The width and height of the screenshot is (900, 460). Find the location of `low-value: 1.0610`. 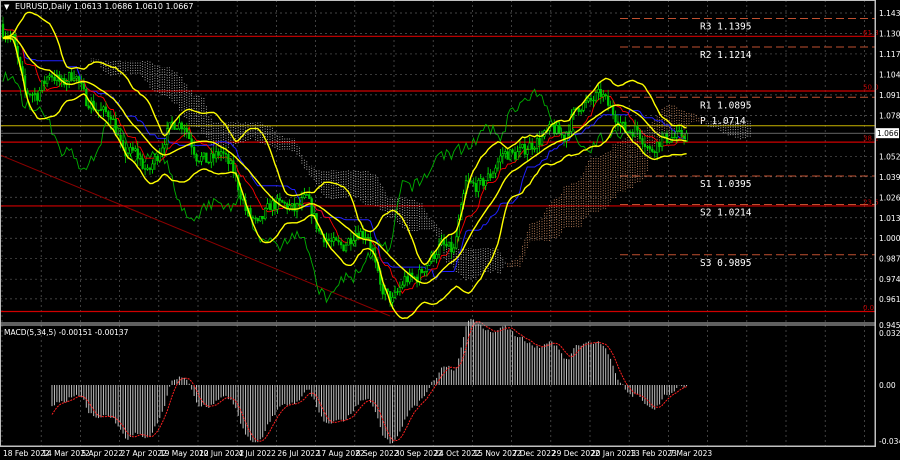

low-value: 1.0610 is located at coordinates (148, 6).